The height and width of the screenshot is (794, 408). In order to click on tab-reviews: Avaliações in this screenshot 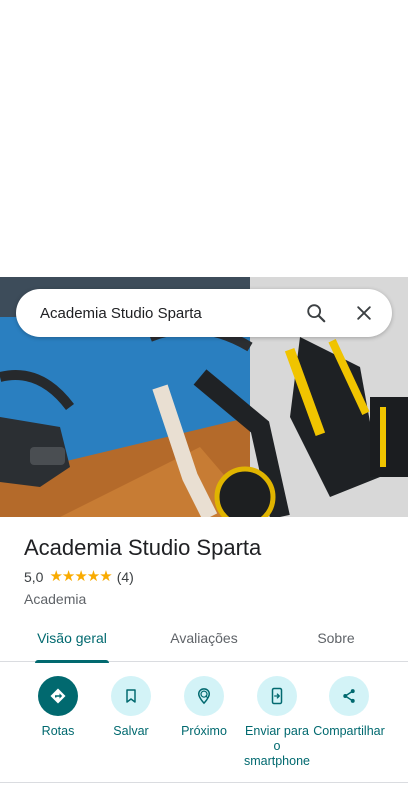, I will do `click(204, 638)`.